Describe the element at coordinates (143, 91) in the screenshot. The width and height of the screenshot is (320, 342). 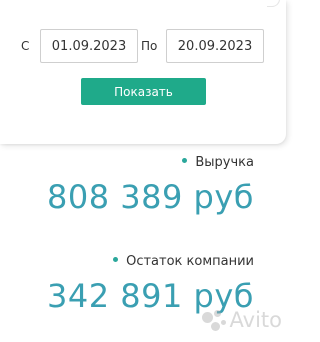
I see `show-button: Показать` at that location.